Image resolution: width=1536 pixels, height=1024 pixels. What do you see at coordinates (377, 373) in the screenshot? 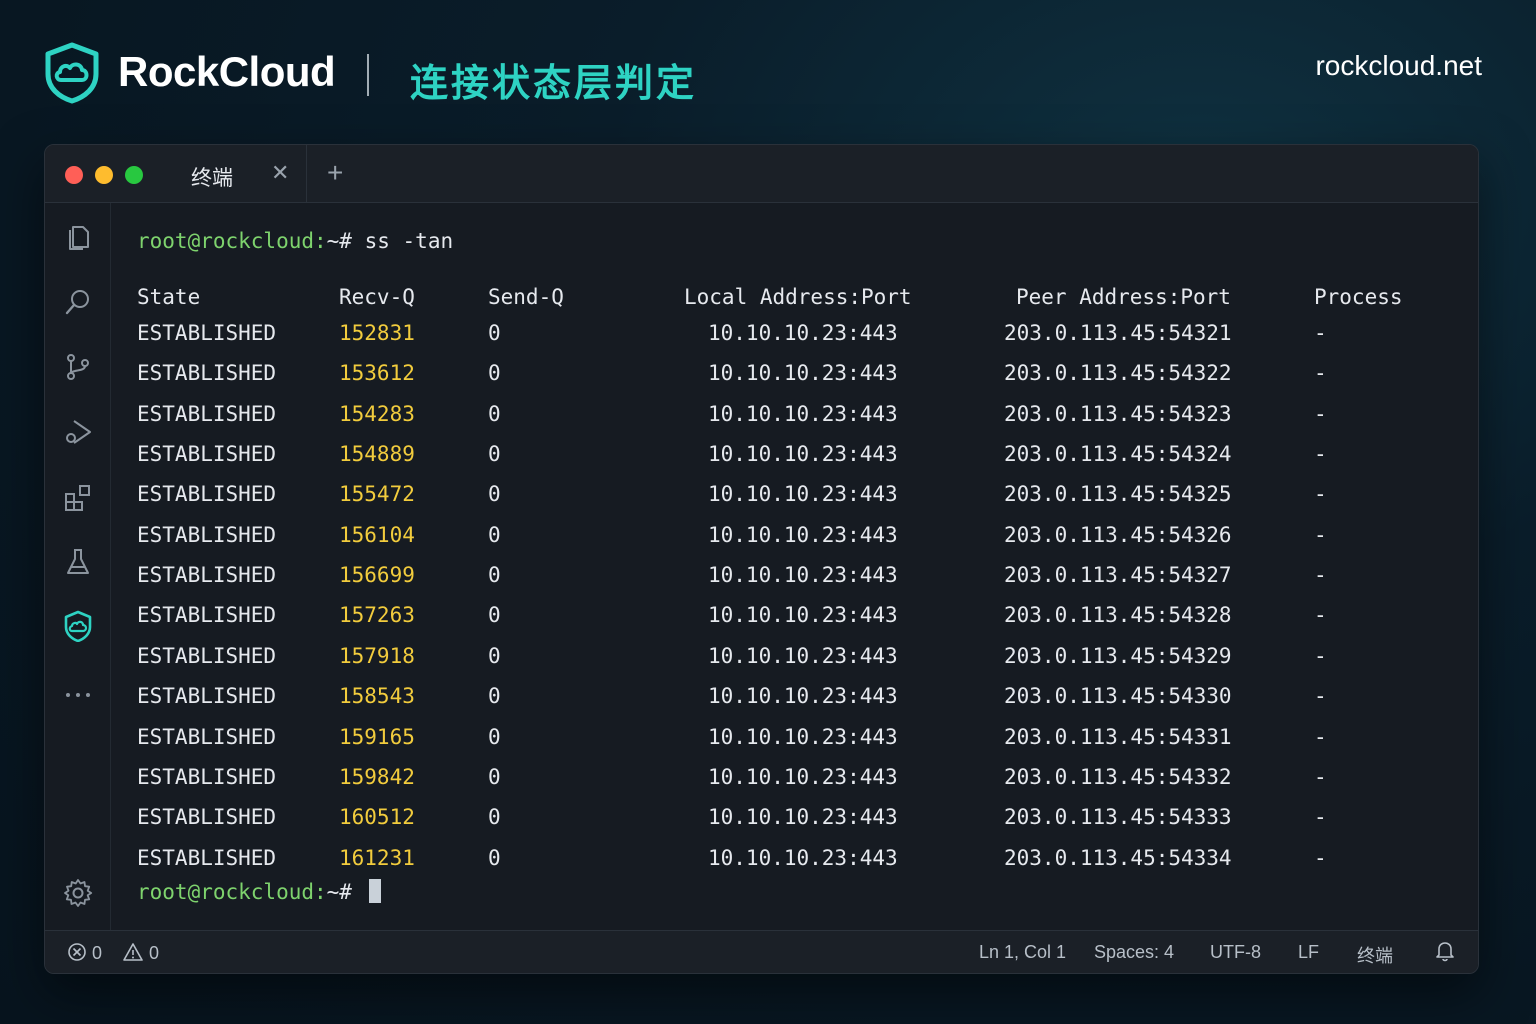
I see `cell-recv: 153612` at bounding box center [377, 373].